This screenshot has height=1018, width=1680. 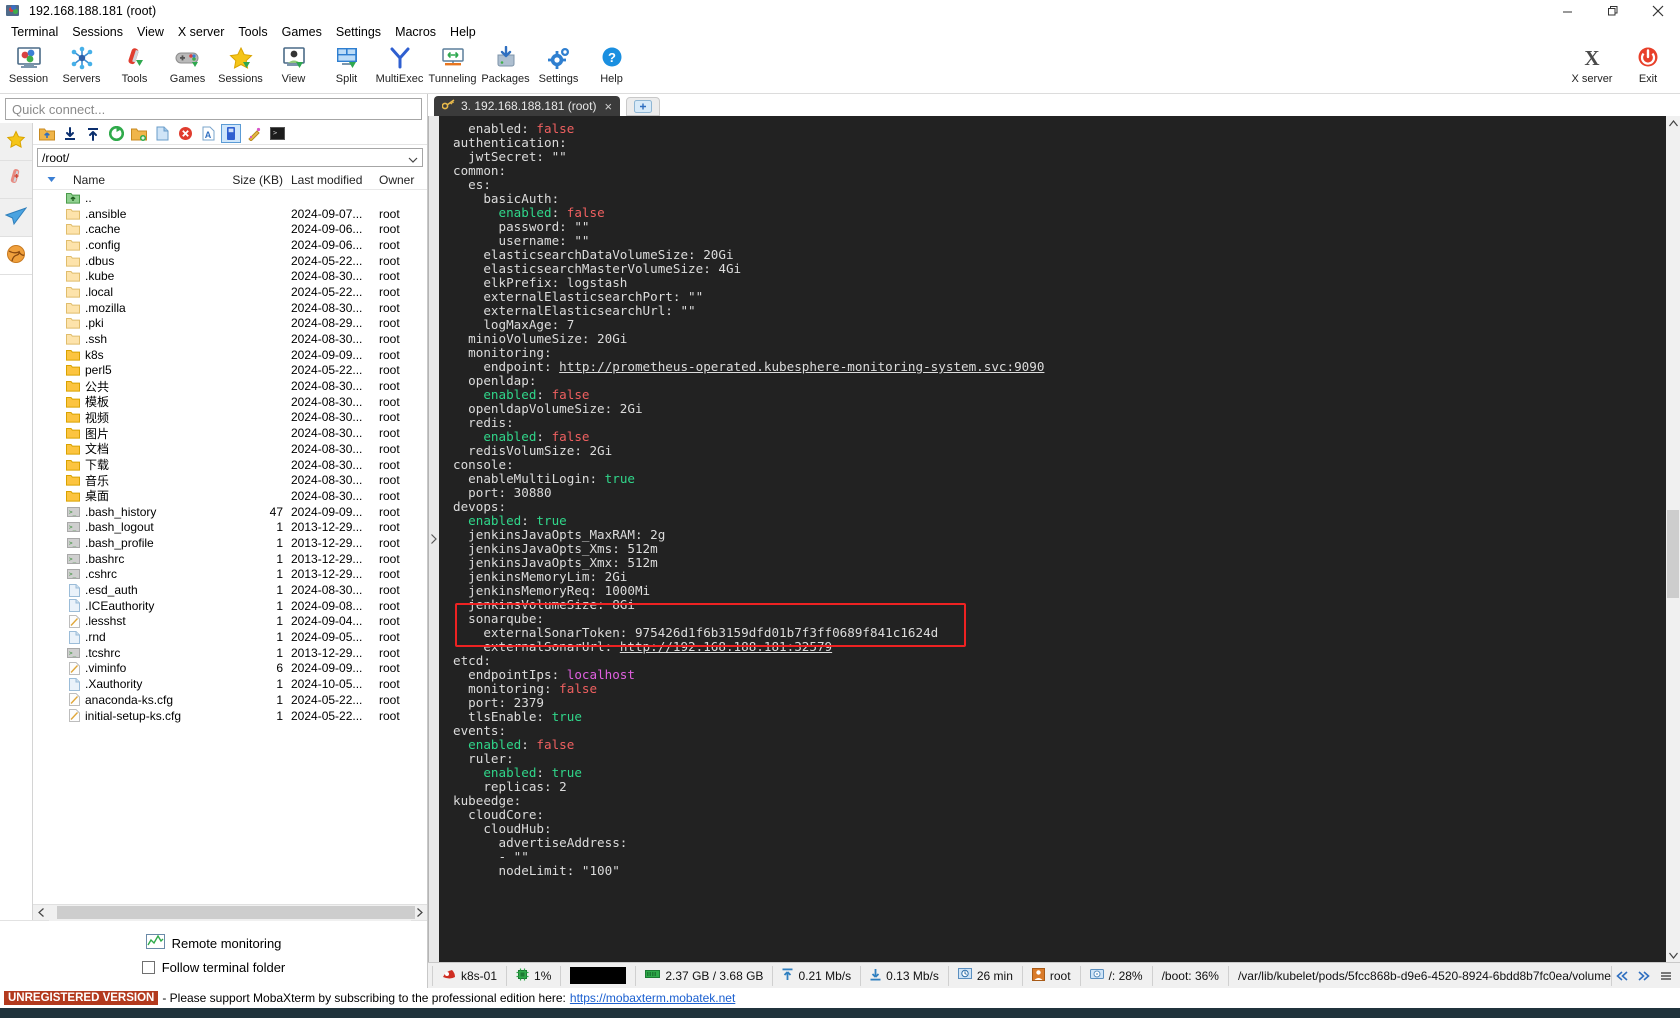 What do you see at coordinates (230, 355) in the screenshot?
I see `file-row: k8s 2024-09-09... root` at bounding box center [230, 355].